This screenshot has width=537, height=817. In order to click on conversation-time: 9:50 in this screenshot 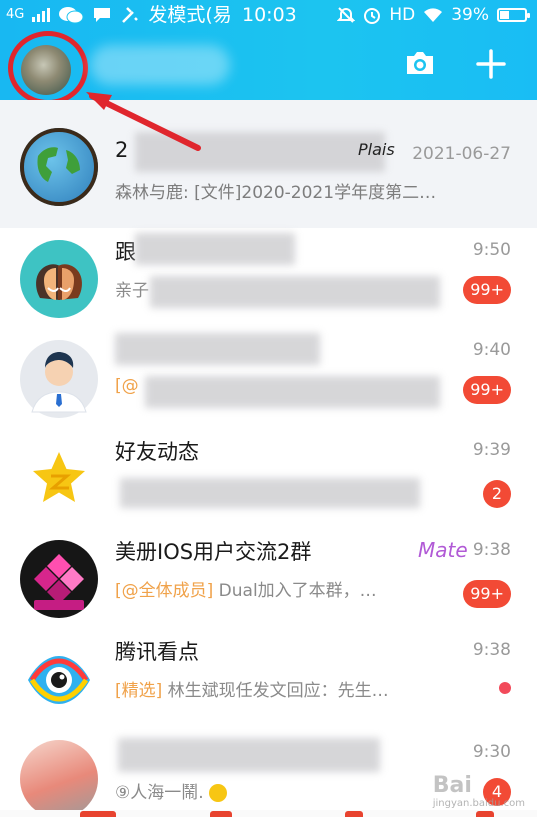, I will do `click(491, 250)`.